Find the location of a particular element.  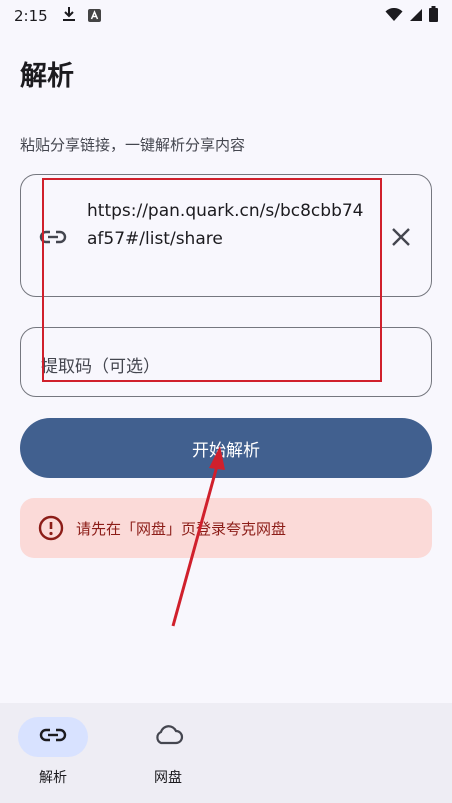

nav-item-netdisk: 网盘 is located at coordinates (168, 752).